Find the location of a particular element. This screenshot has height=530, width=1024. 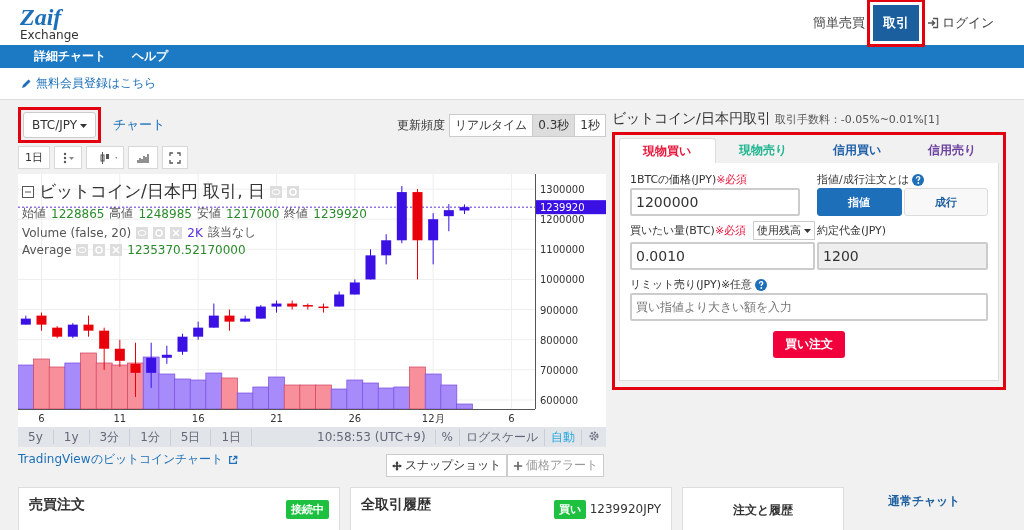

range-button: 1分 is located at coordinates (150, 437).